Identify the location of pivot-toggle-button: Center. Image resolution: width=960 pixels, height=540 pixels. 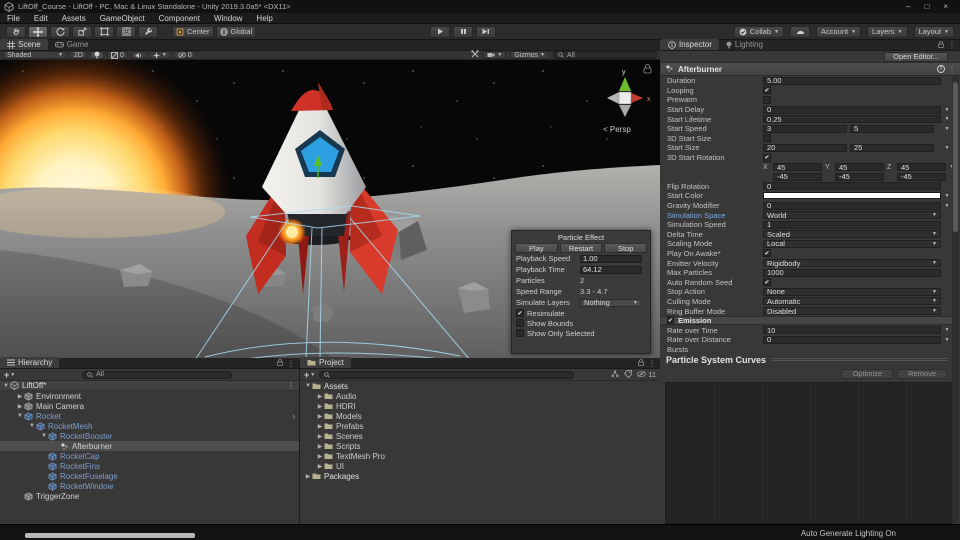
(193, 31).